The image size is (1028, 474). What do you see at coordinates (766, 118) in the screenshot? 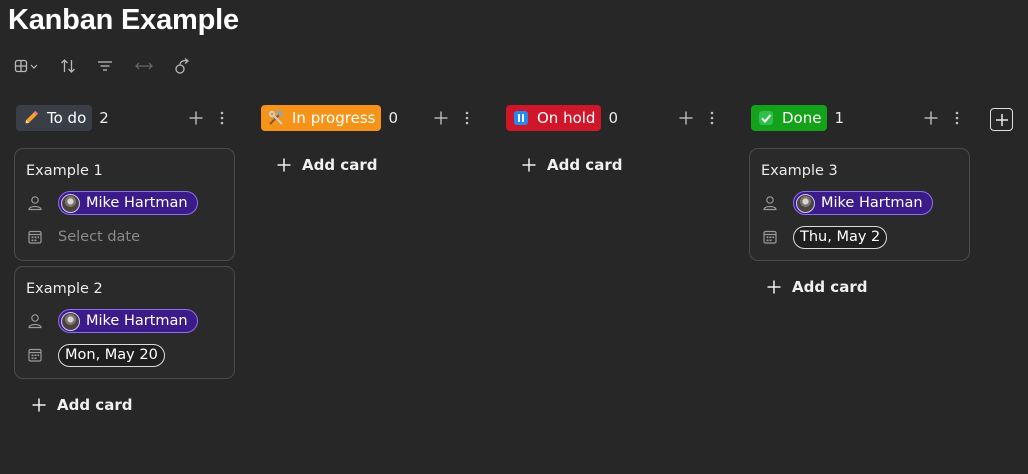
I see `check-icon` at bounding box center [766, 118].